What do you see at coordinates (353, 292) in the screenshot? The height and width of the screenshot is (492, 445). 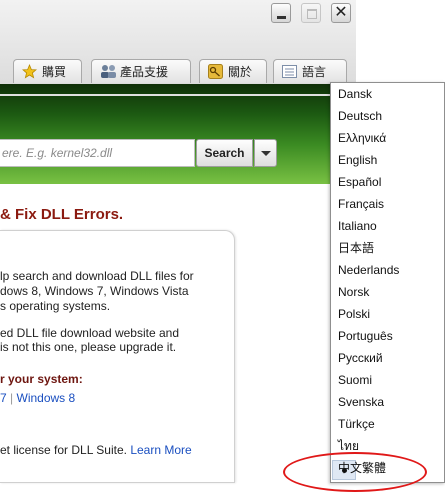 I see `language-option: Norsk` at bounding box center [353, 292].